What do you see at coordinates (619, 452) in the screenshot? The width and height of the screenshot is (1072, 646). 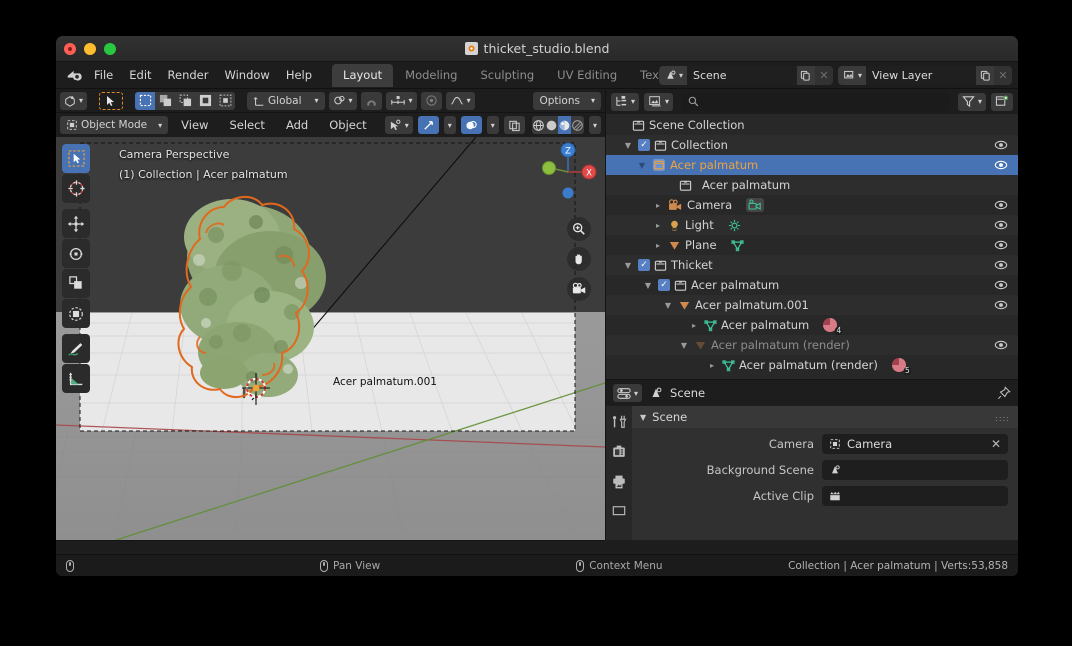 I see `render-properties-tab-icon` at bounding box center [619, 452].